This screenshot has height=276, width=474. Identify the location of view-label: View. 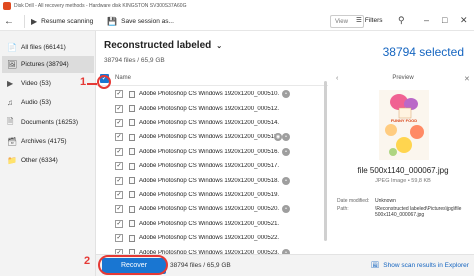
(341, 21).